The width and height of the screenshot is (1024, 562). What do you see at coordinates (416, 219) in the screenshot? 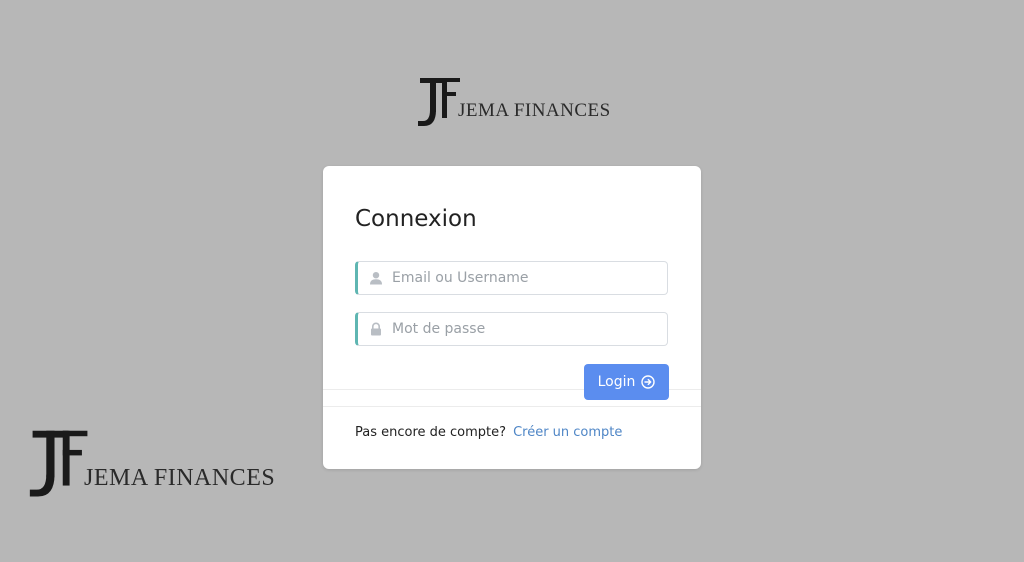
I see `page-title: Connexion` at bounding box center [416, 219].